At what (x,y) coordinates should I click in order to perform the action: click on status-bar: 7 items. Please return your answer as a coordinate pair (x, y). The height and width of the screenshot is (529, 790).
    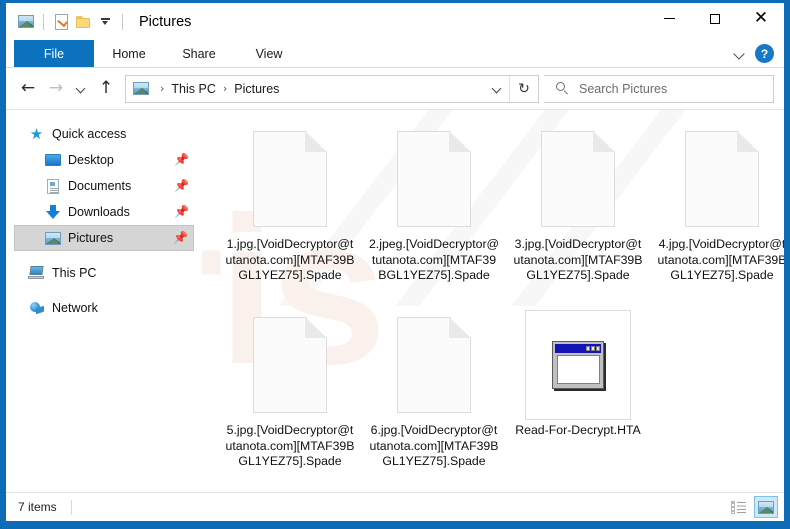
    Looking at the image, I should click on (395, 506).